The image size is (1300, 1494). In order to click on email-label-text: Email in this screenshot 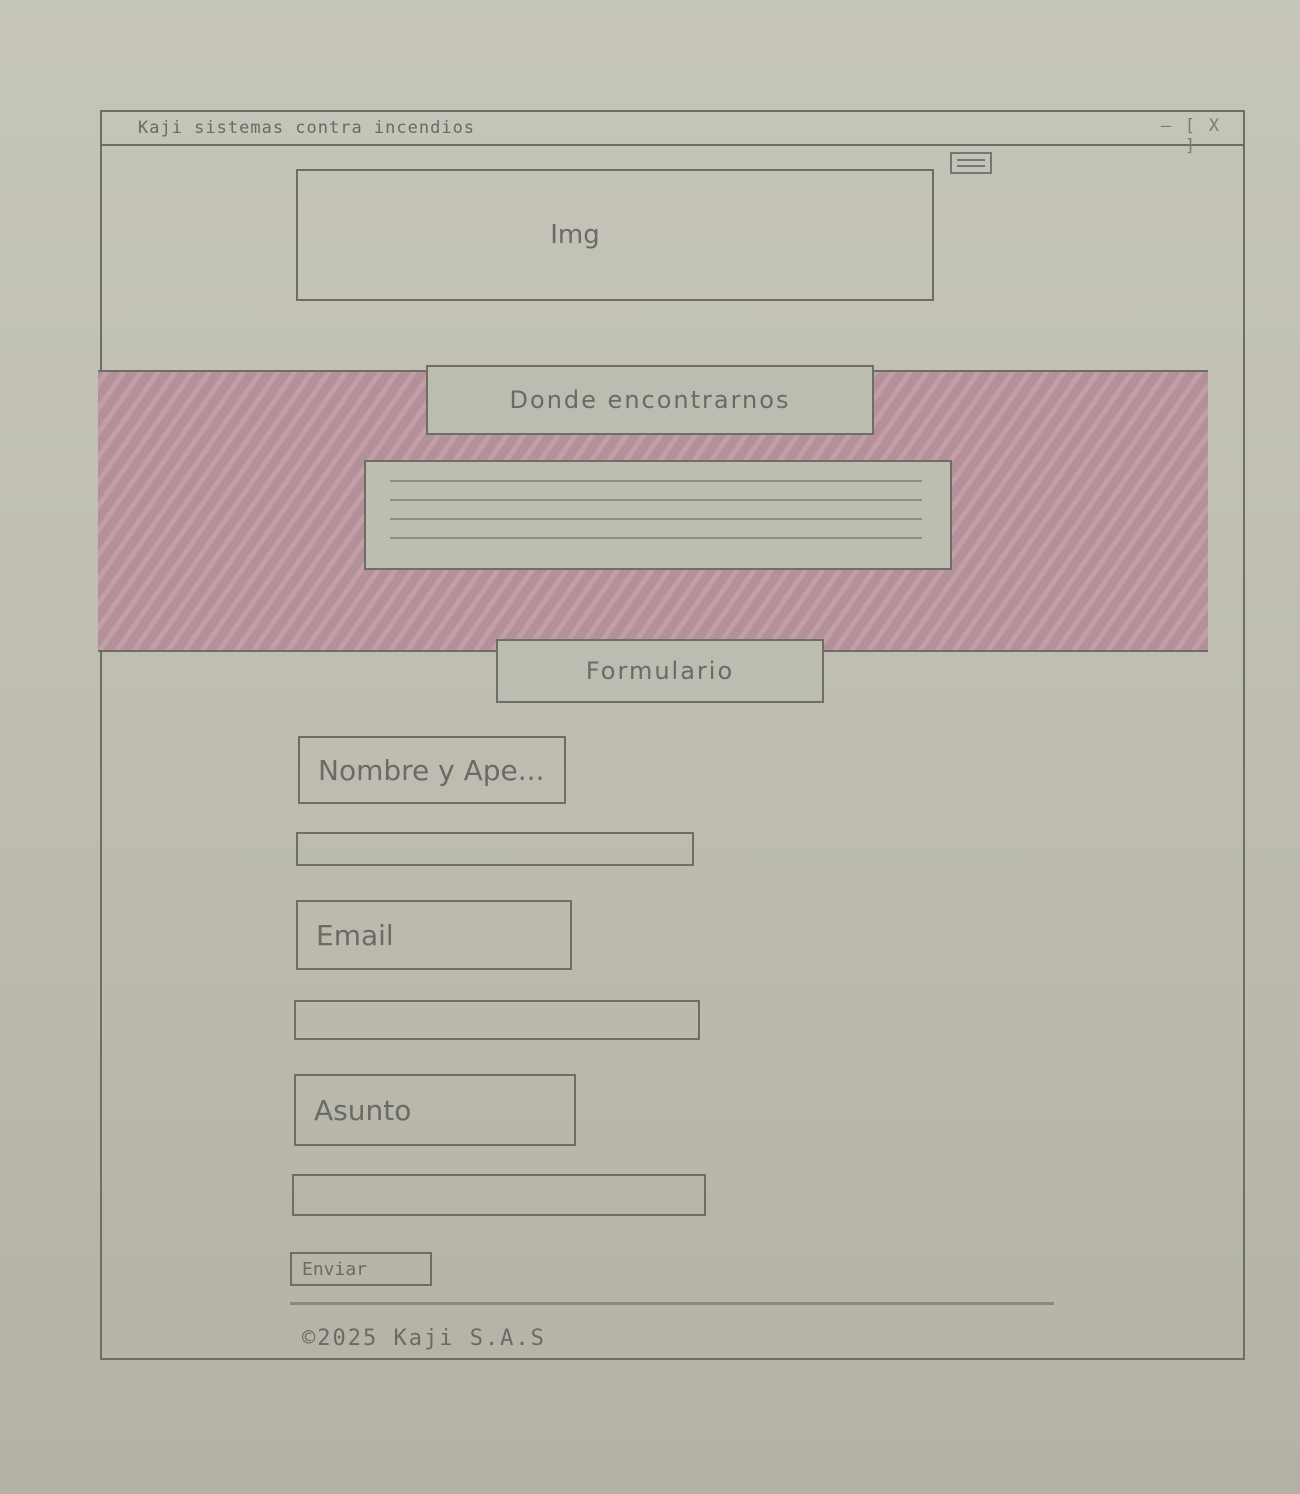, I will do `click(355, 935)`.